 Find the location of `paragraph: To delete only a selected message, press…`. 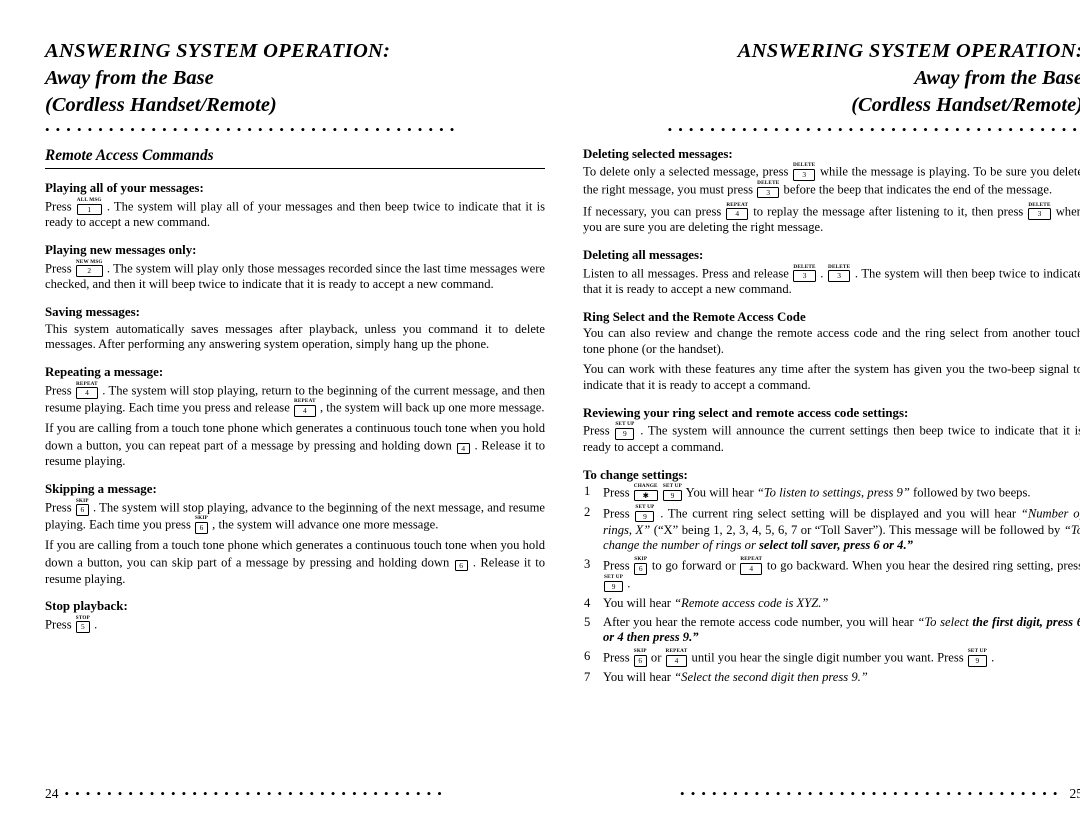

paragraph: To delete only a selected message, press… is located at coordinates (831, 180).